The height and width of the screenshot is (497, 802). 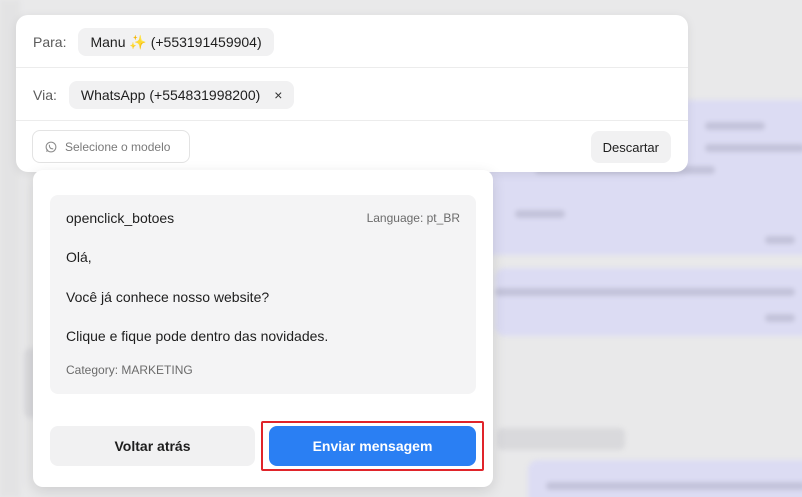 I want to click on channel-row: Via: WhatsApp (+554831998200) ×, so click(x=352, y=95).